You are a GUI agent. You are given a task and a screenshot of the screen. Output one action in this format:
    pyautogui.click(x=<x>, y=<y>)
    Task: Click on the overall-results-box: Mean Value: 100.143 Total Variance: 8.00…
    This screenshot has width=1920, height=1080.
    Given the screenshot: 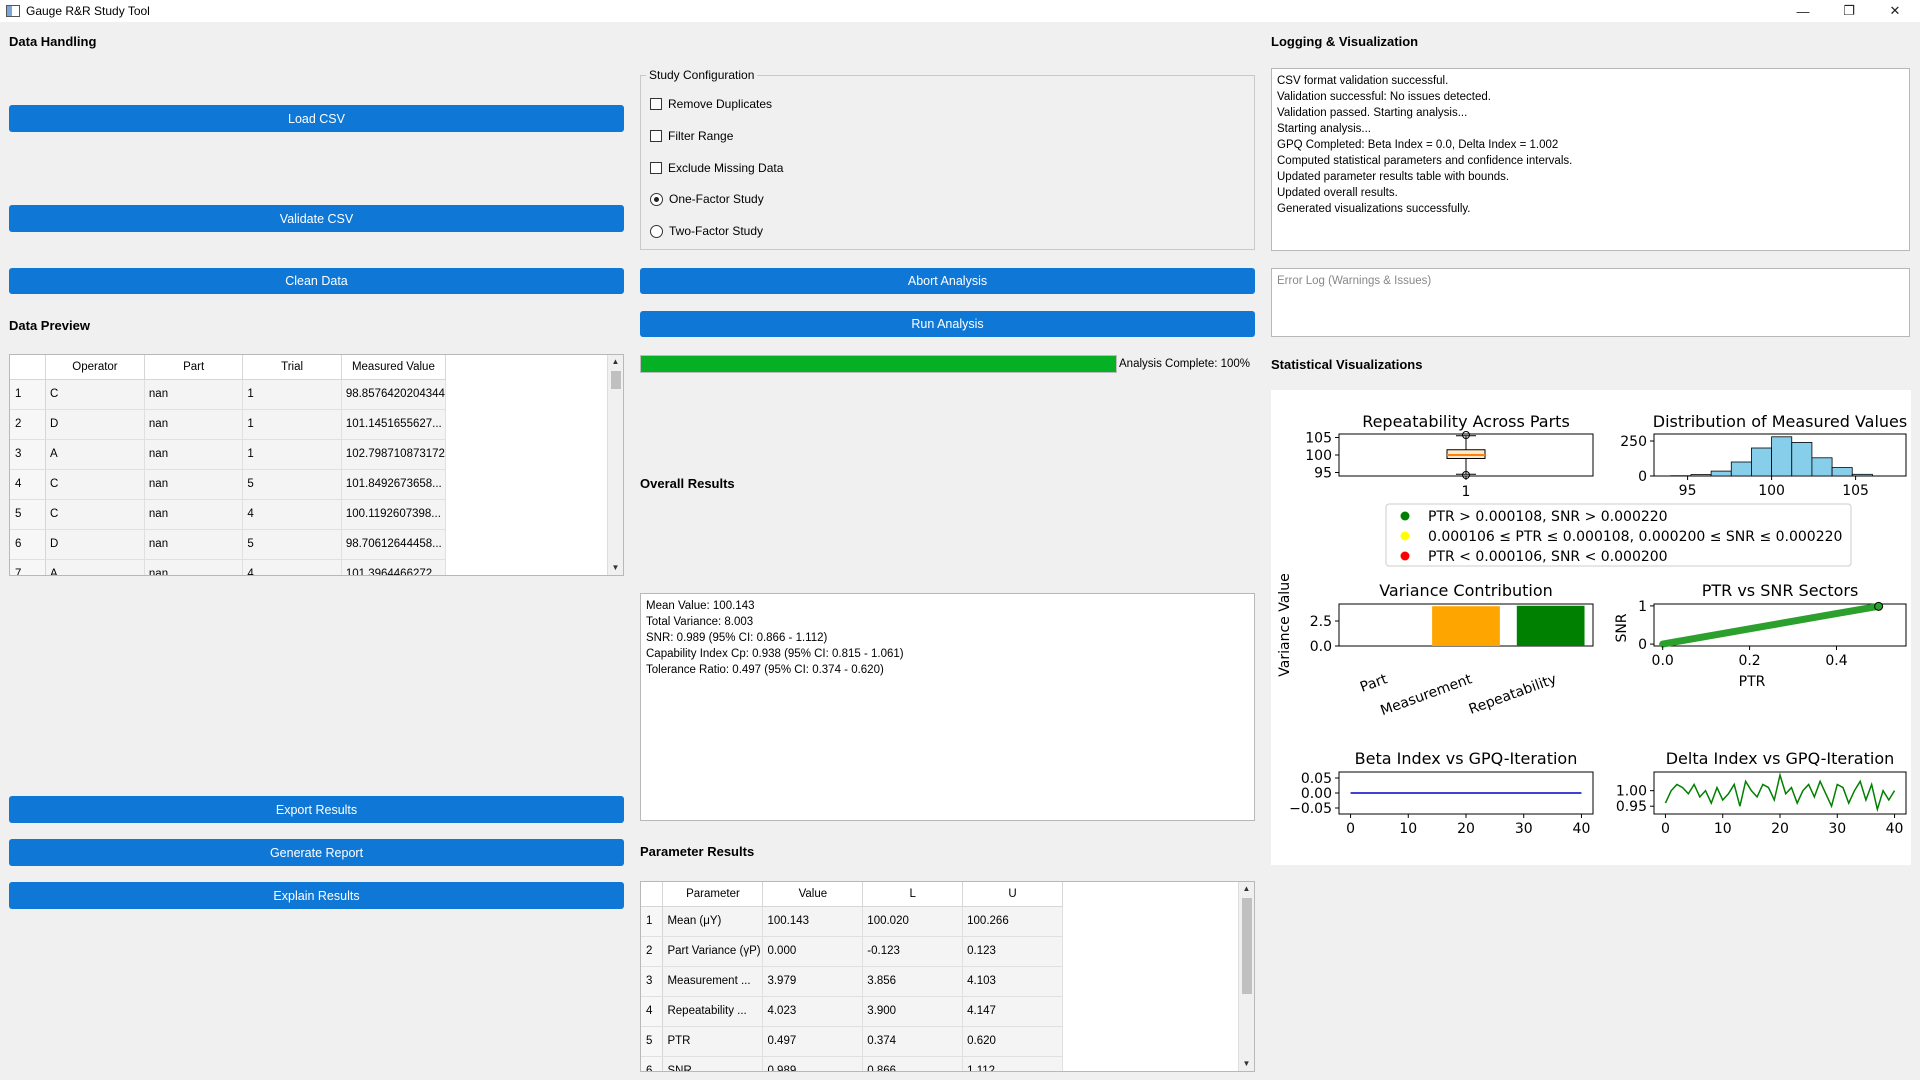 What is the action you would take?
    pyautogui.click(x=947, y=707)
    